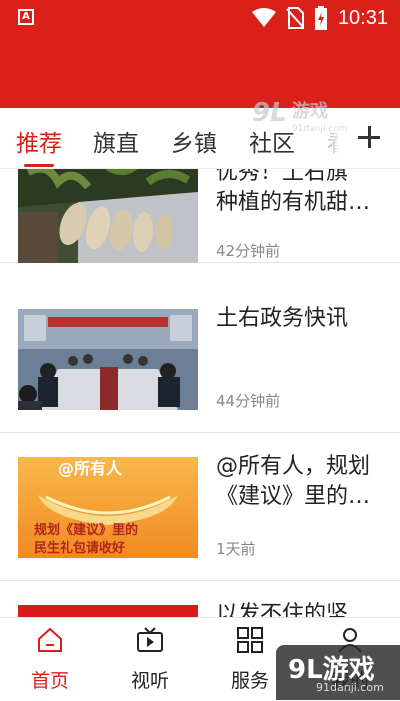 The image size is (400, 701). What do you see at coordinates (150, 659) in the screenshot?
I see `nav-audiovisual: 视听` at bounding box center [150, 659].